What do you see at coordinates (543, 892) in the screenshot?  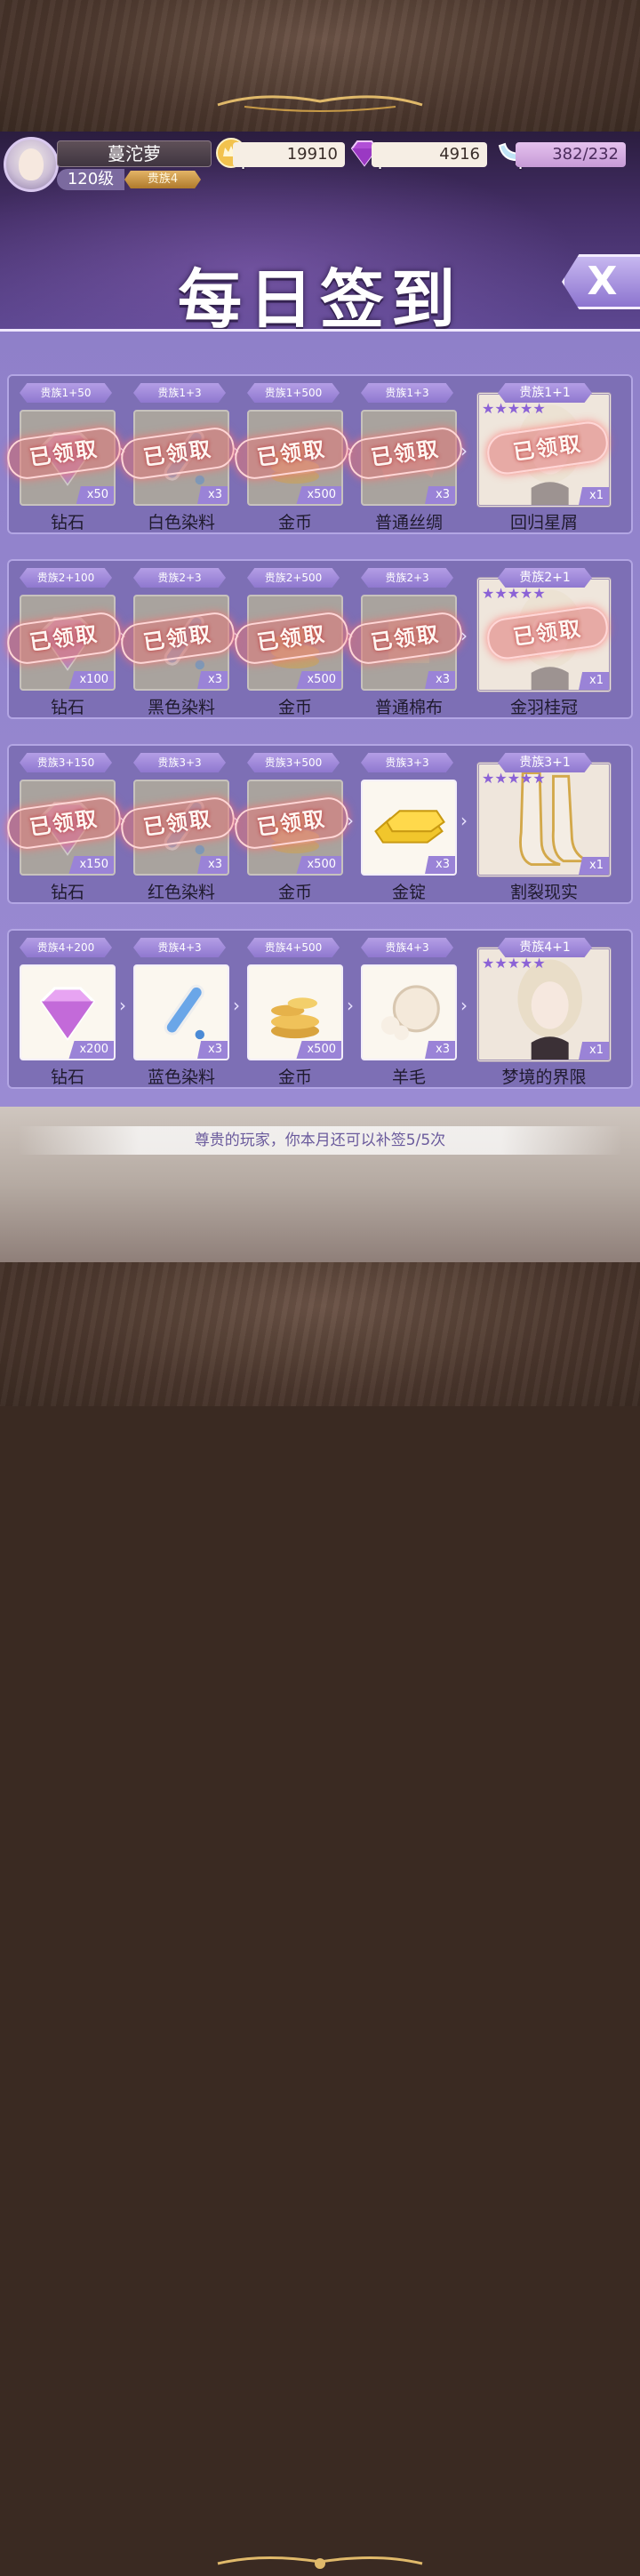 I see `reward-name: 割裂现实` at bounding box center [543, 892].